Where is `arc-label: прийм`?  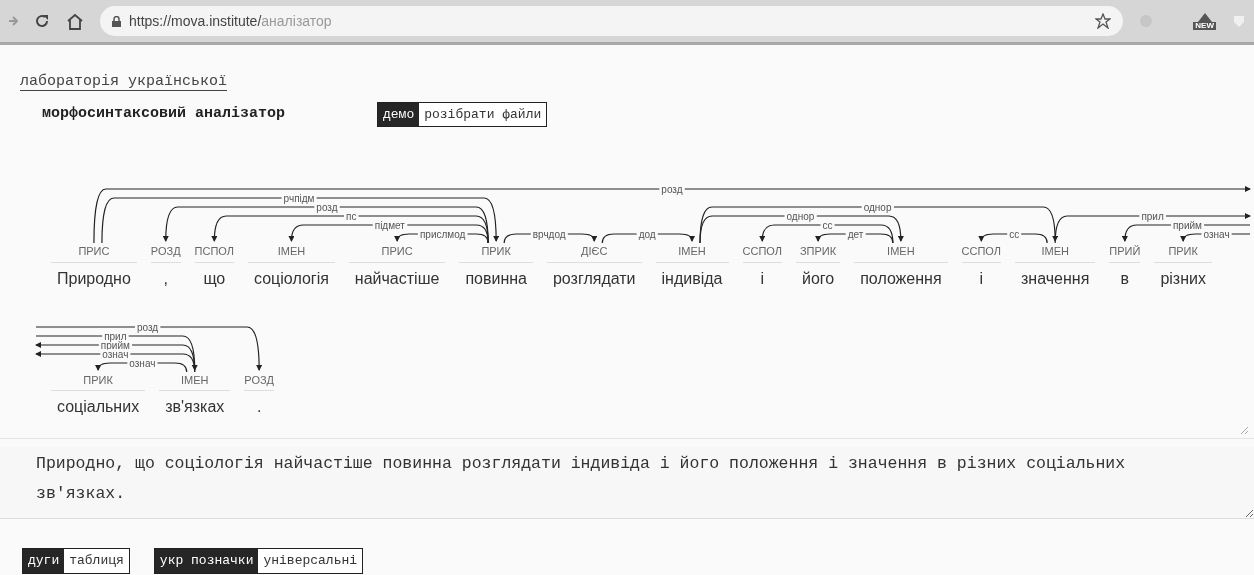
arc-label: прийм is located at coordinates (1187, 225).